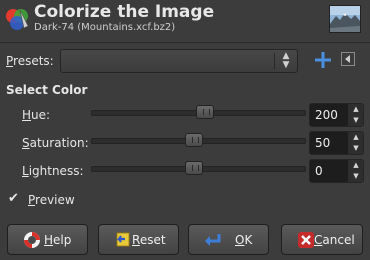 This screenshot has height=260, width=370. I want to click on section-title: Select Color, so click(47, 90).